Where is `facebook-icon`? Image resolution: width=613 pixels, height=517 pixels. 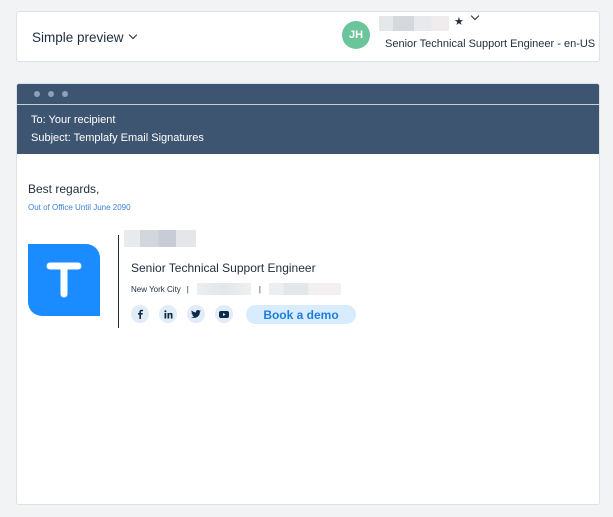 facebook-icon is located at coordinates (140, 314).